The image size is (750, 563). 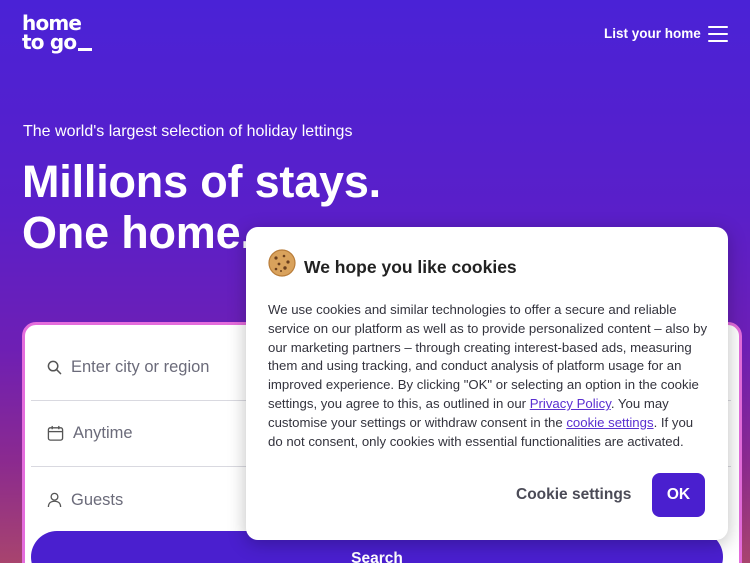 What do you see at coordinates (678, 495) in the screenshot?
I see `ok-button: OK` at bounding box center [678, 495].